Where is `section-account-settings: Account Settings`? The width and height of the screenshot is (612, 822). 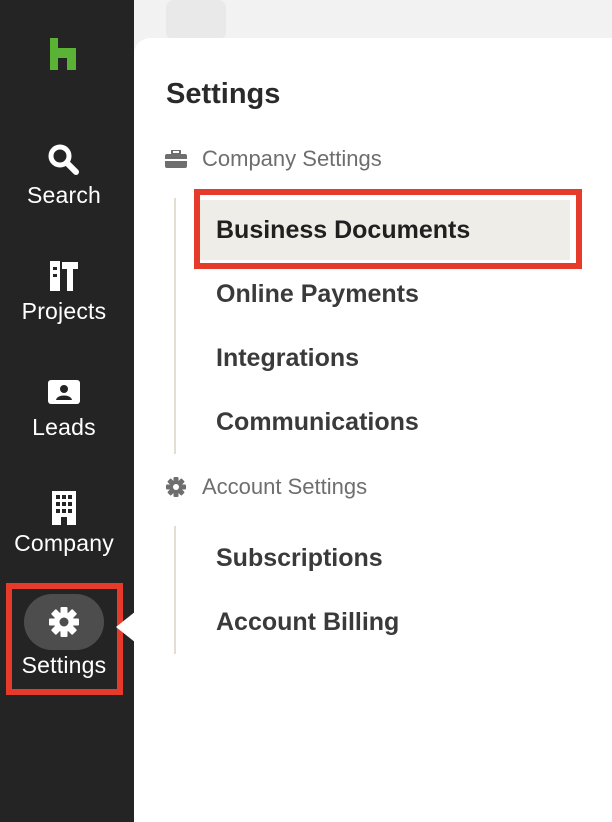
section-account-settings: Account Settings is located at coordinates (265, 487).